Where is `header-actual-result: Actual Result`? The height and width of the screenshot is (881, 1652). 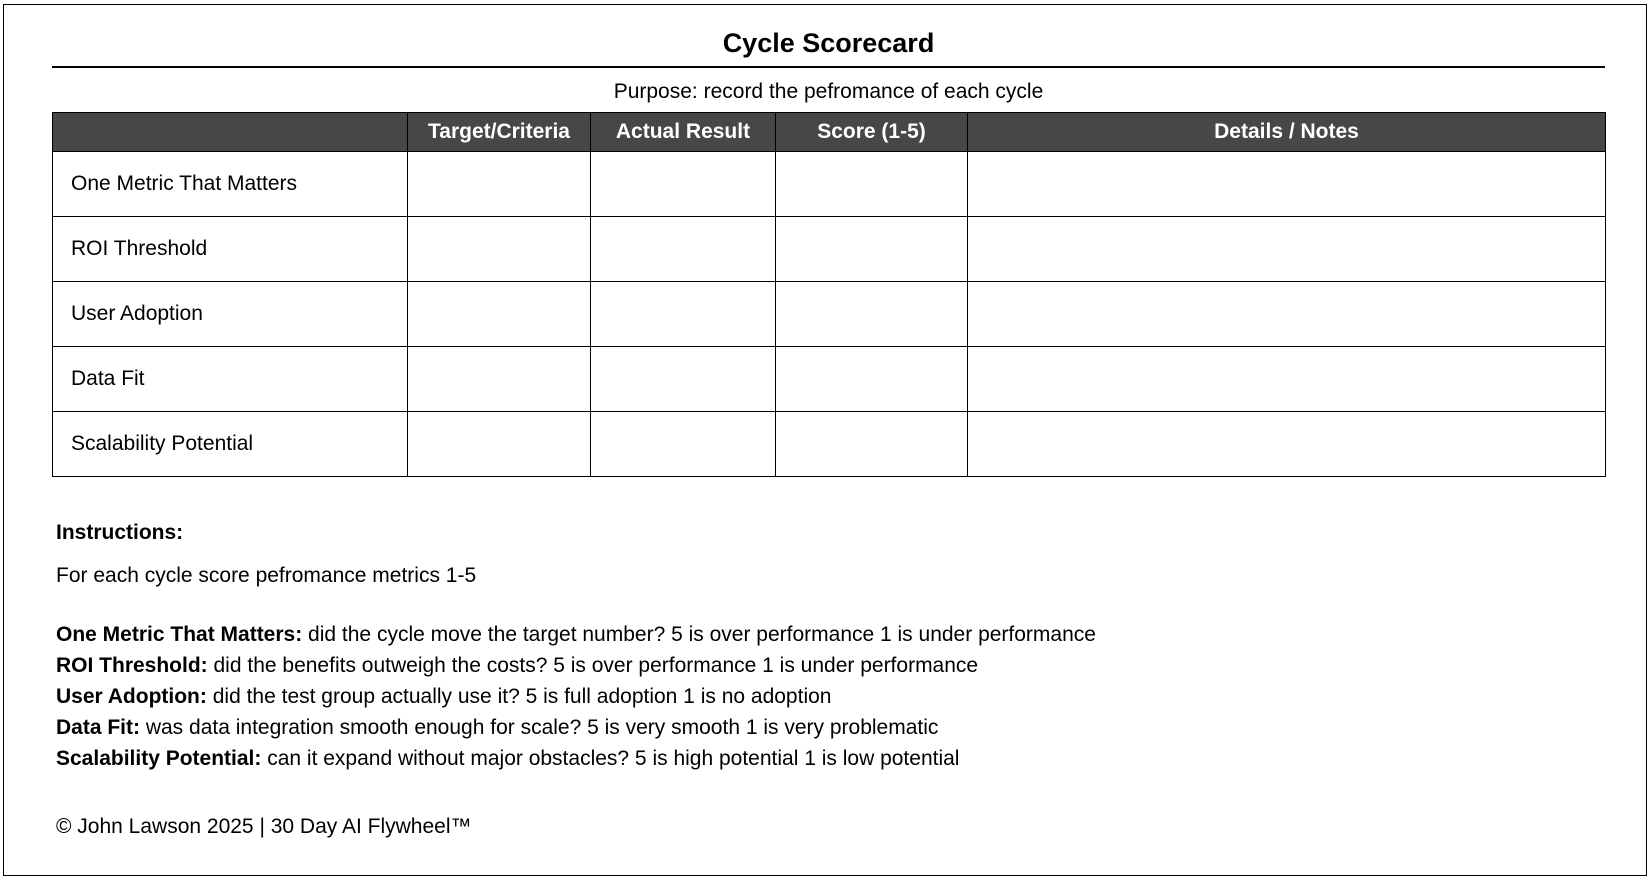
header-actual-result: Actual Result is located at coordinates (683, 132).